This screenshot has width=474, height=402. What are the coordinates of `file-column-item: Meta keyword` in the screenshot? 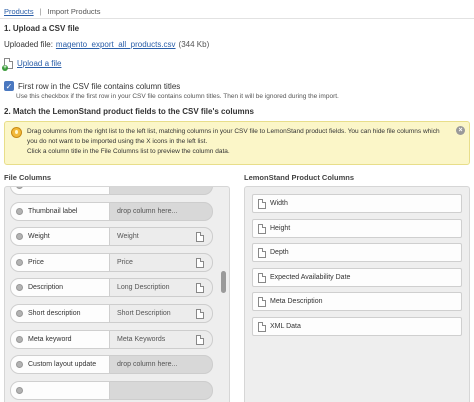 It's located at (60, 339).